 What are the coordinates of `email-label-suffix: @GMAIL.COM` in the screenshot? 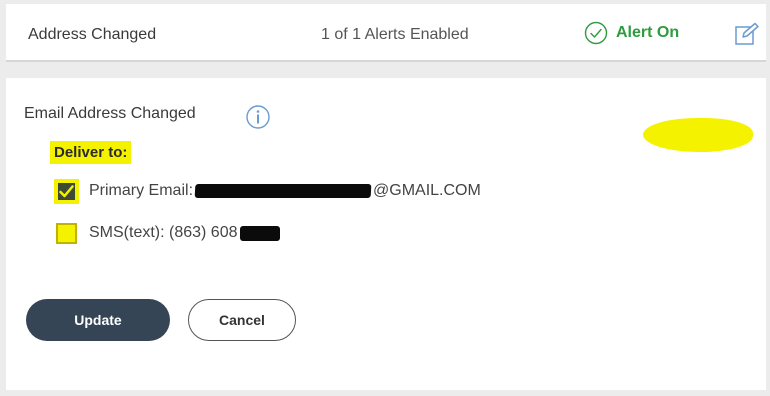 It's located at (427, 190).